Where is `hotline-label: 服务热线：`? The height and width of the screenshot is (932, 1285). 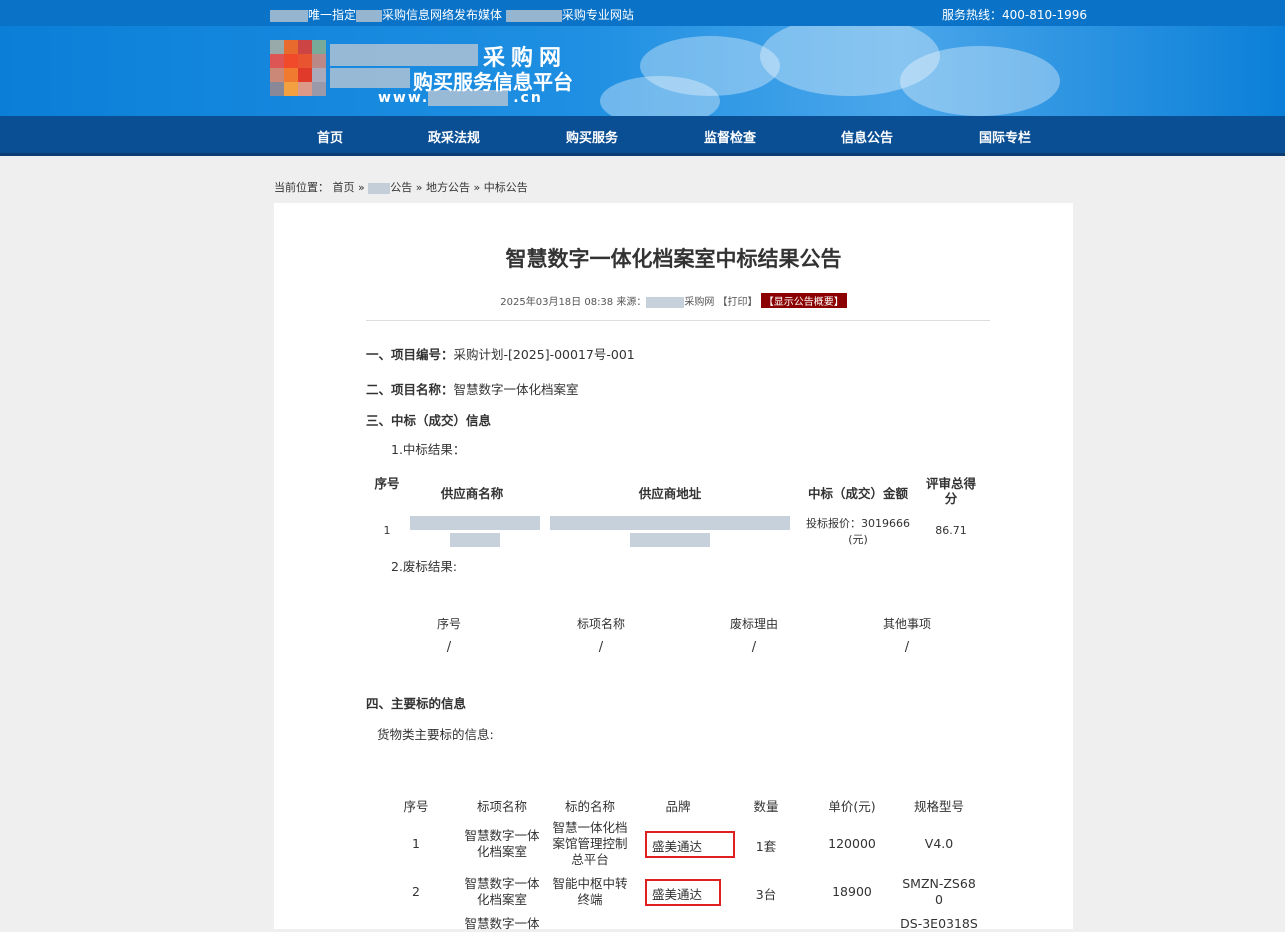
hotline-label: 服务热线： is located at coordinates (972, 15).